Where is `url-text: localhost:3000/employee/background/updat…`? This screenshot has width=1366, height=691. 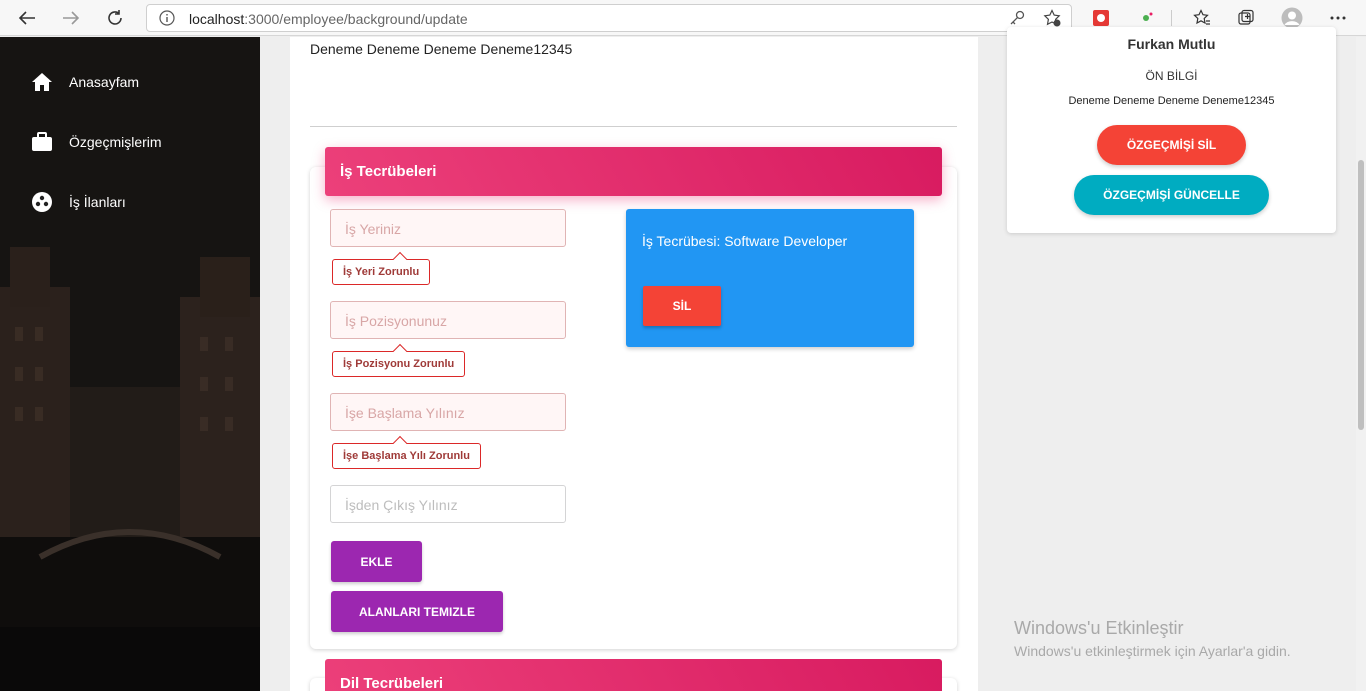 url-text: localhost:3000/employee/background/updat… is located at coordinates (328, 19).